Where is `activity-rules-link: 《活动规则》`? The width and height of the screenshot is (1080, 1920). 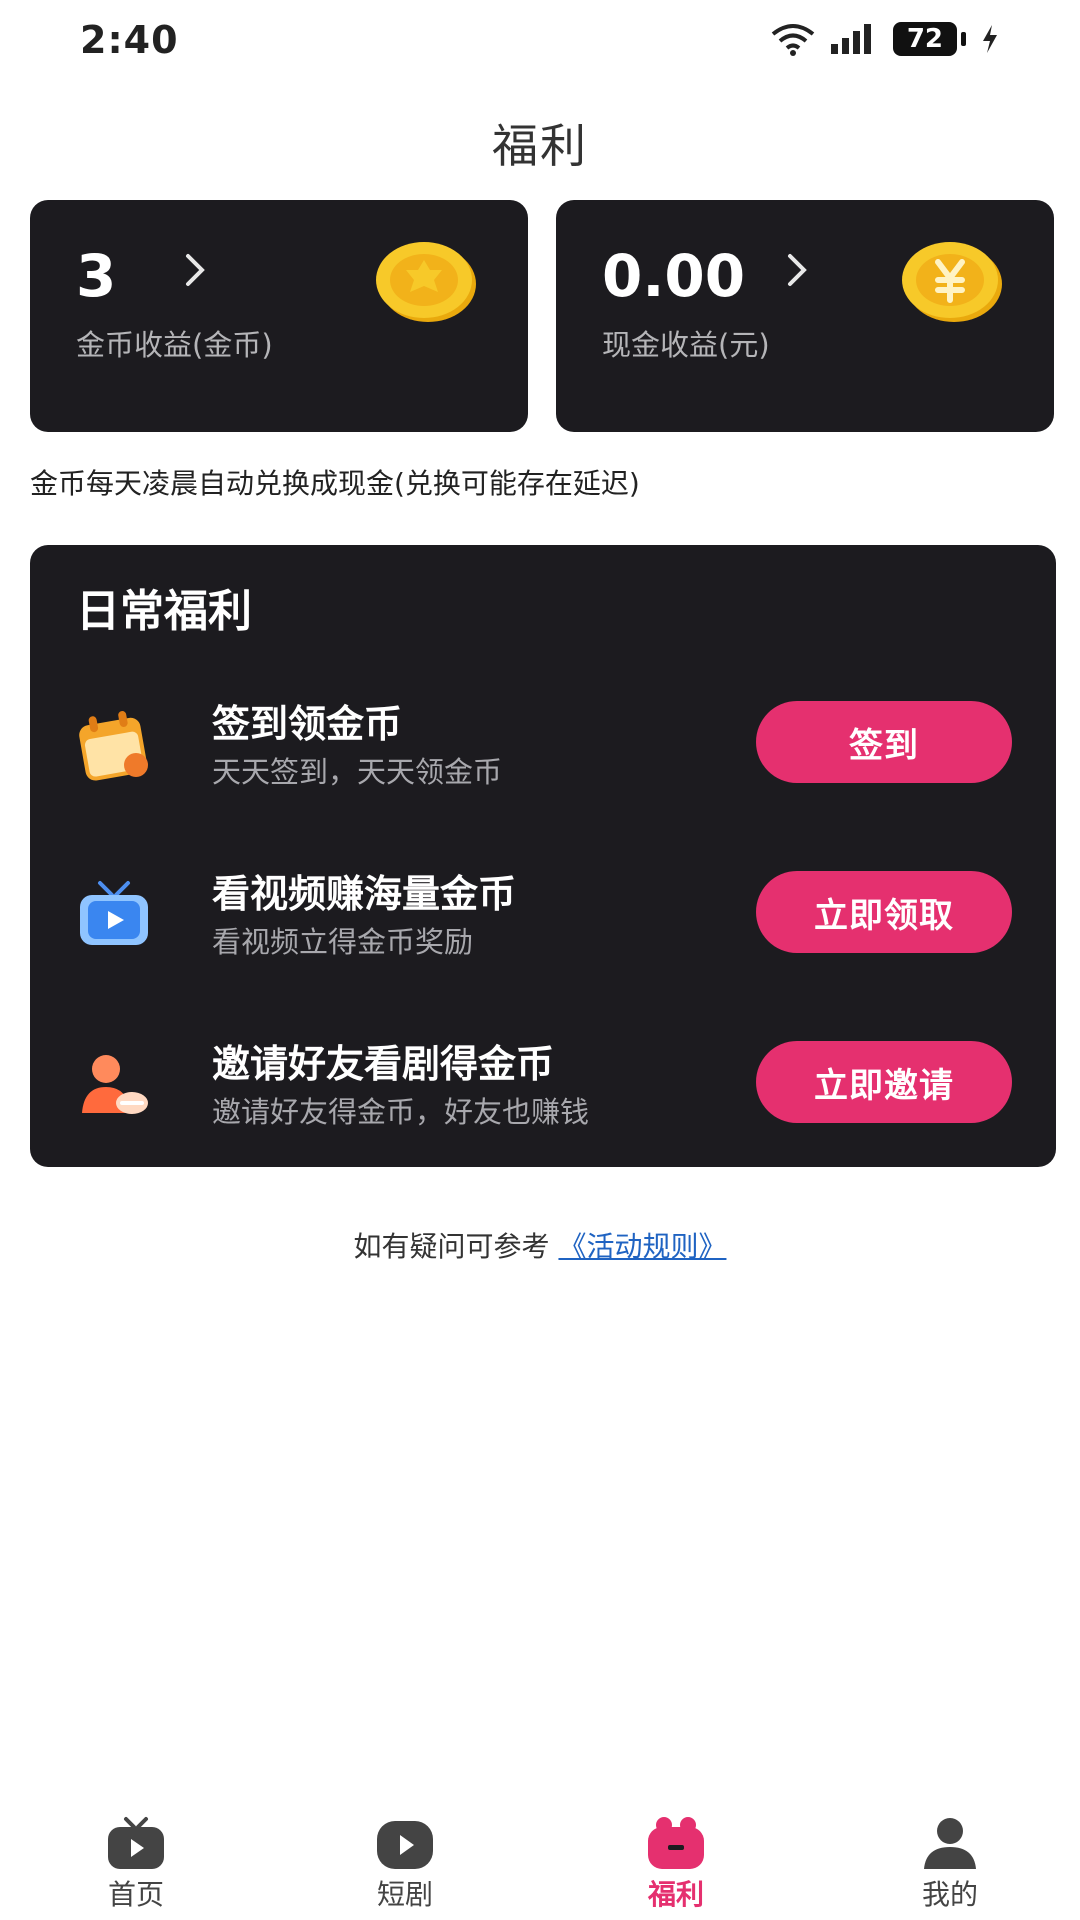
activity-rules-link: 《活动规则》 is located at coordinates (642, 1246).